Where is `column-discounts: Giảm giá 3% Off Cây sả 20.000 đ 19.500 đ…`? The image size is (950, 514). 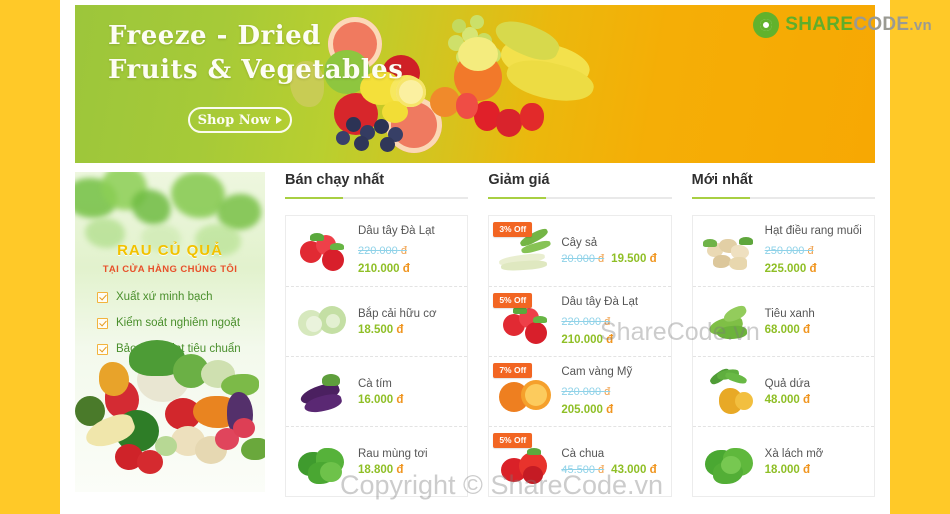
column-discounts: Giảm giá 3% Off Cây sả 20.000 đ 19.500 đ… is located at coordinates (580, 343).